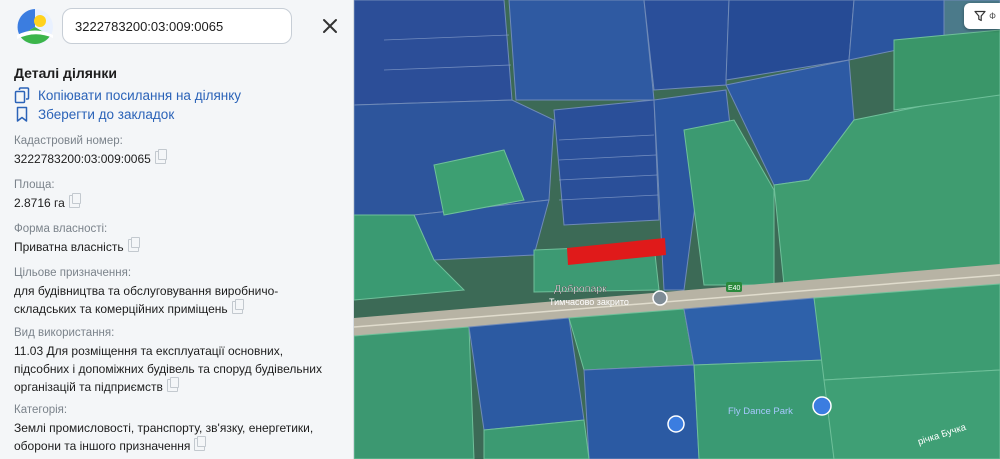 The width and height of the screenshot is (1000, 459). I want to click on filter-label: Ф, so click(992, 16).